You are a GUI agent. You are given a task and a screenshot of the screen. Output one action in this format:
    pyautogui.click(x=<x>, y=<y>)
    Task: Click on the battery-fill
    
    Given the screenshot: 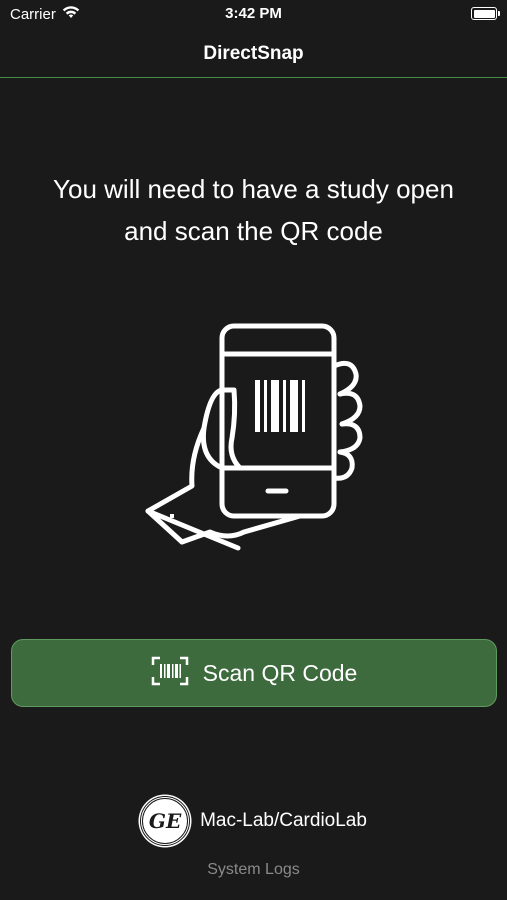 What is the action you would take?
    pyautogui.click(x=484, y=13)
    